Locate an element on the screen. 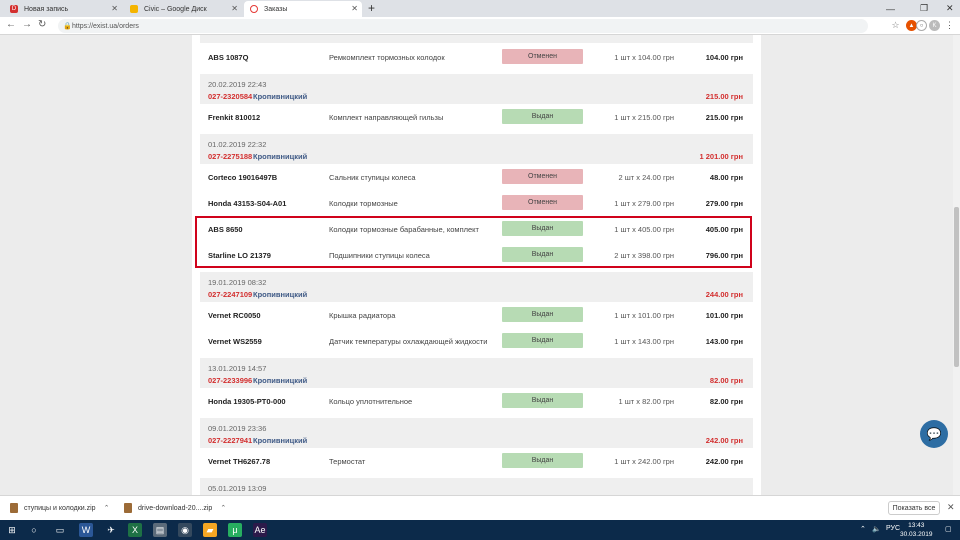 This screenshot has height=540, width=960. item-qty: 1 шт х 104.00 грн is located at coordinates (644, 57).